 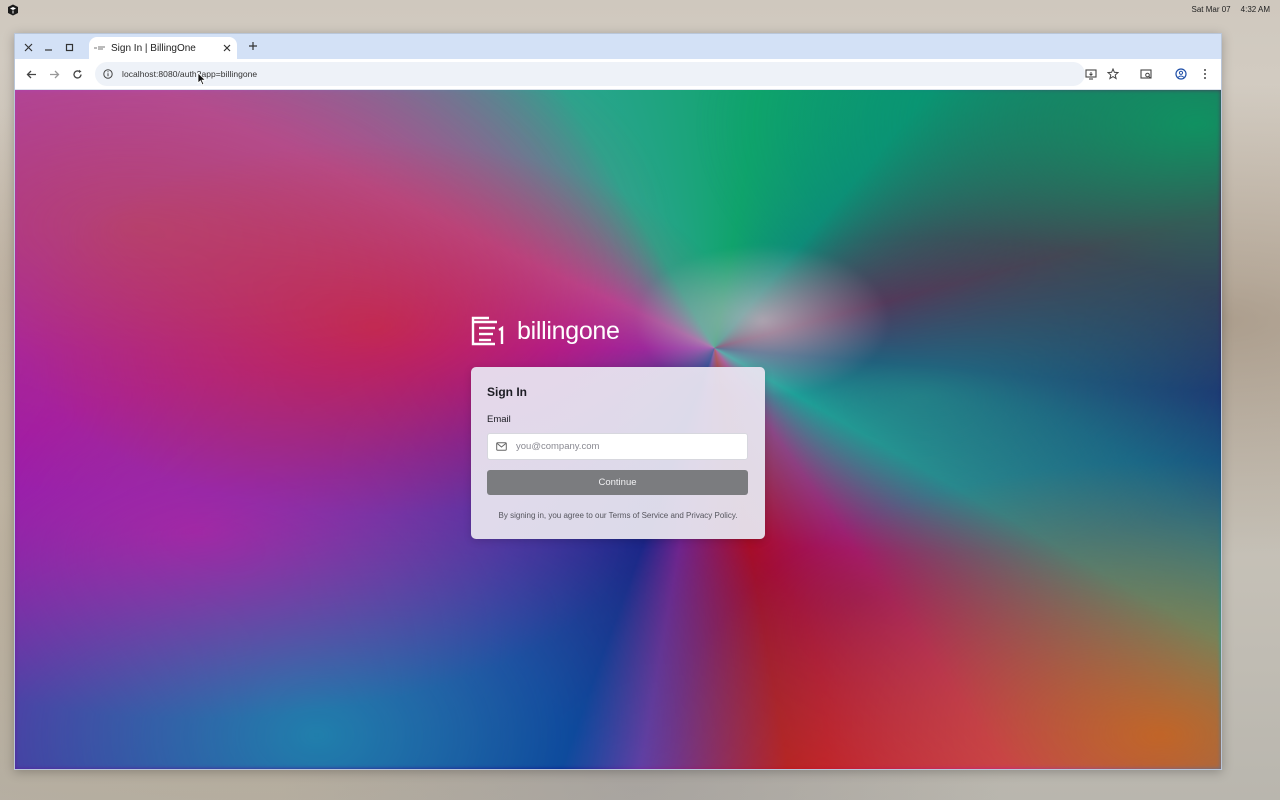 What do you see at coordinates (1231, 9) in the screenshot?
I see `system-clock: Sat Mar 07 4:32 AM` at bounding box center [1231, 9].